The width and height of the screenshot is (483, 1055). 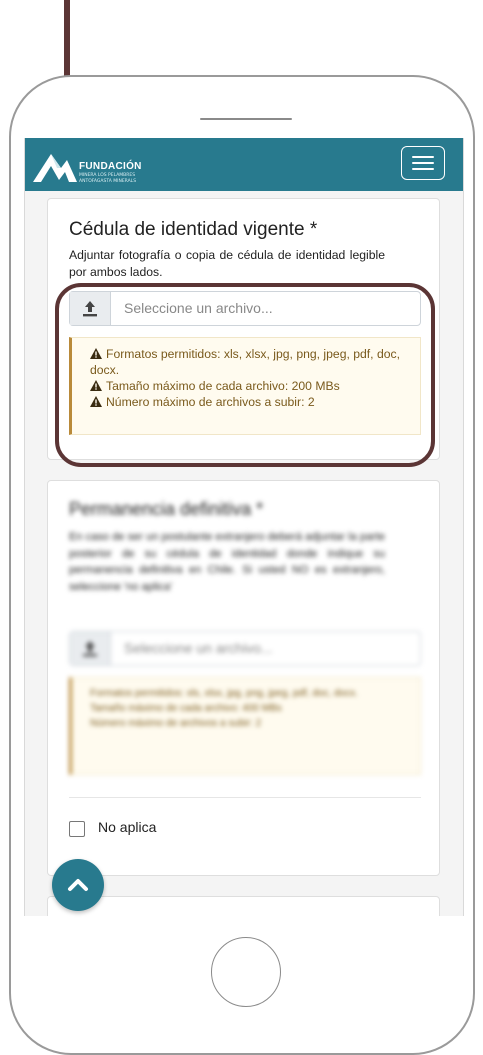 I want to click on mountain-icon, so click(x=55, y=168).